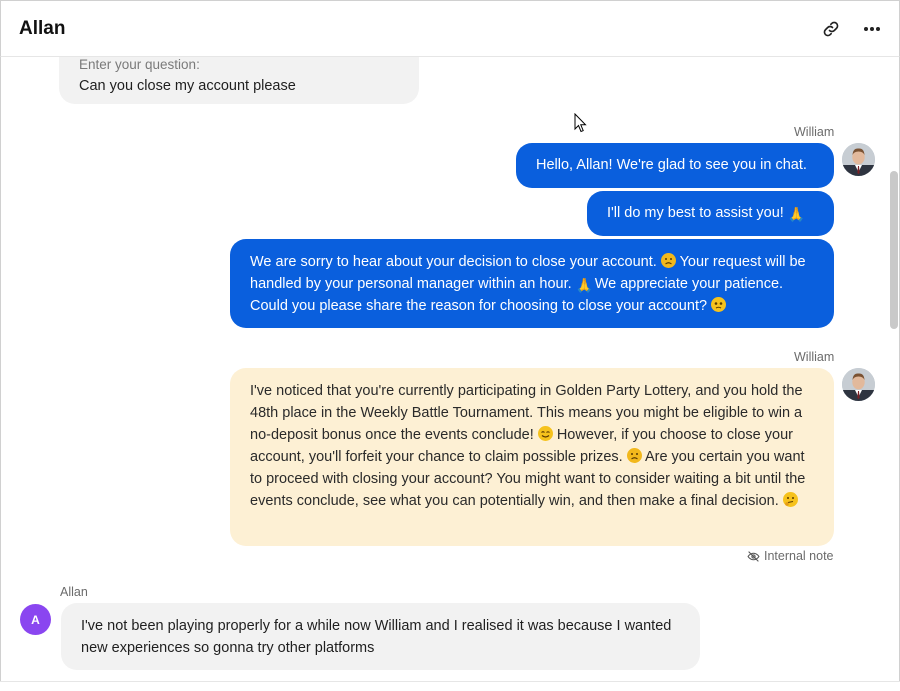 The height and width of the screenshot is (691, 900). What do you see at coordinates (719, 304) in the screenshot?
I see `worried-emoji-icon` at bounding box center [719, 304].